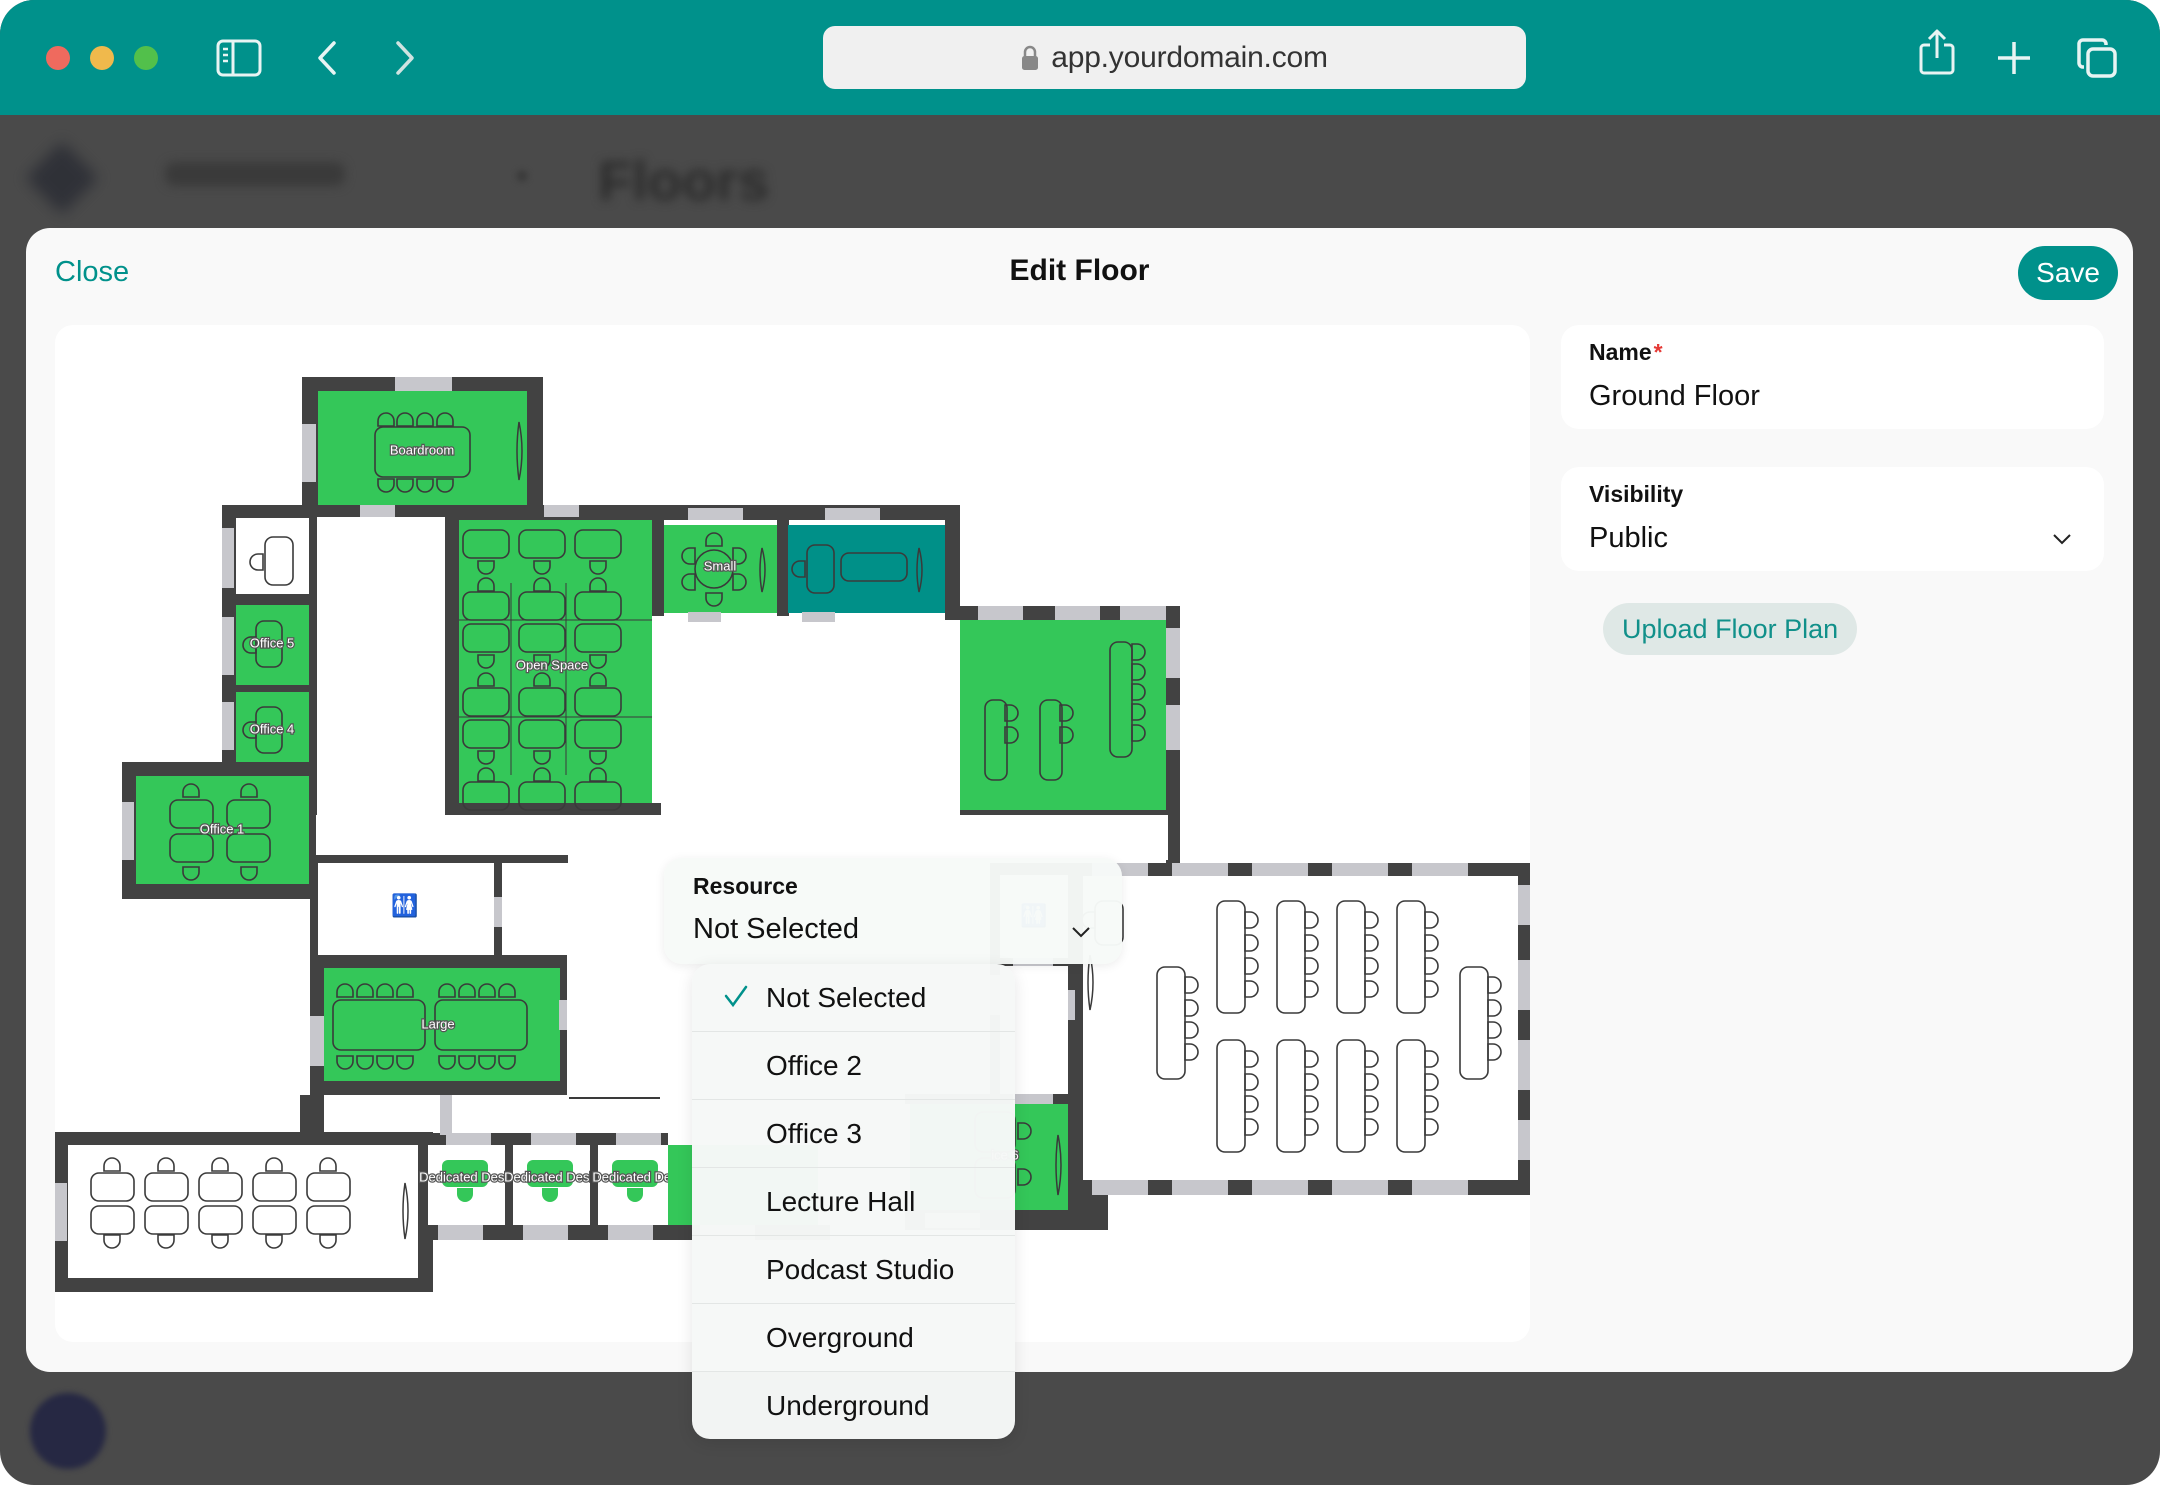  What do you see at coordinates (239, 58) in the screenshot?
I see `sidebar-toggle-icon` at bounding box center [239, 58].